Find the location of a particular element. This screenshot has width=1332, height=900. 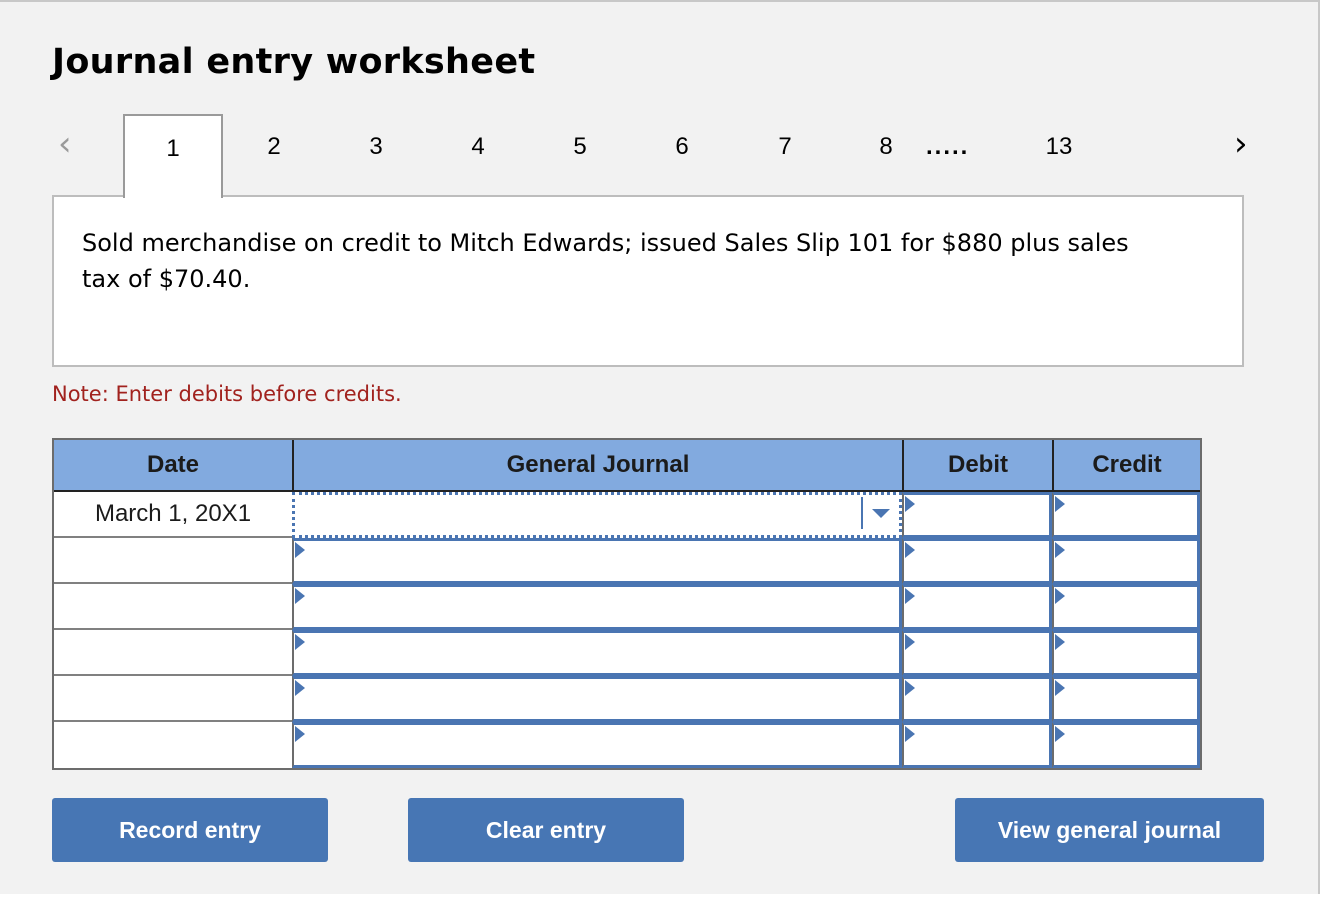

header-date: Date is located at coordinates (173, 464).